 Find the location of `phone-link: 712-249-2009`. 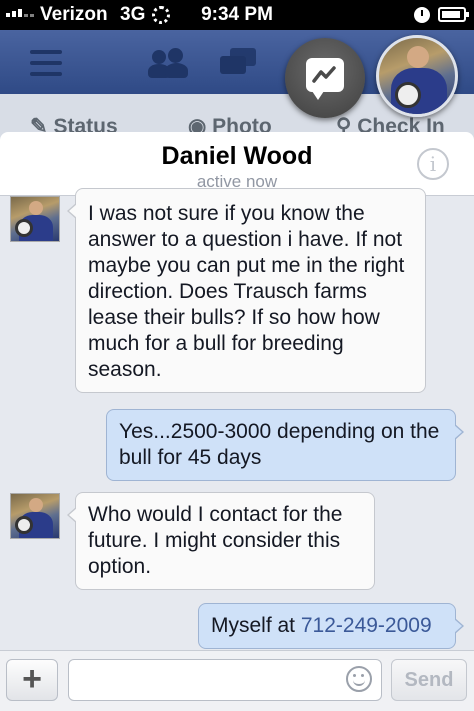

phone-link: 712-249-2009 is located at coordinates (366, 625).